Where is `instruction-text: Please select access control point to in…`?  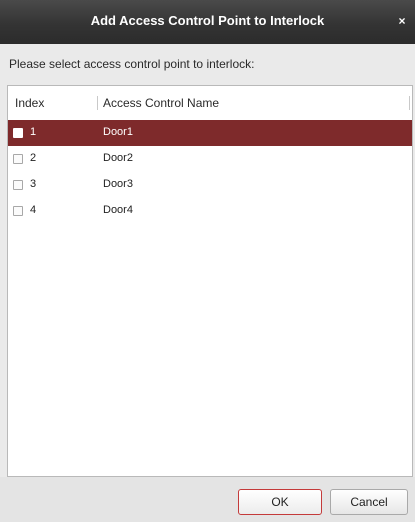 instruction-text: Please select access control point to in… is located at coordinates (132, 64).